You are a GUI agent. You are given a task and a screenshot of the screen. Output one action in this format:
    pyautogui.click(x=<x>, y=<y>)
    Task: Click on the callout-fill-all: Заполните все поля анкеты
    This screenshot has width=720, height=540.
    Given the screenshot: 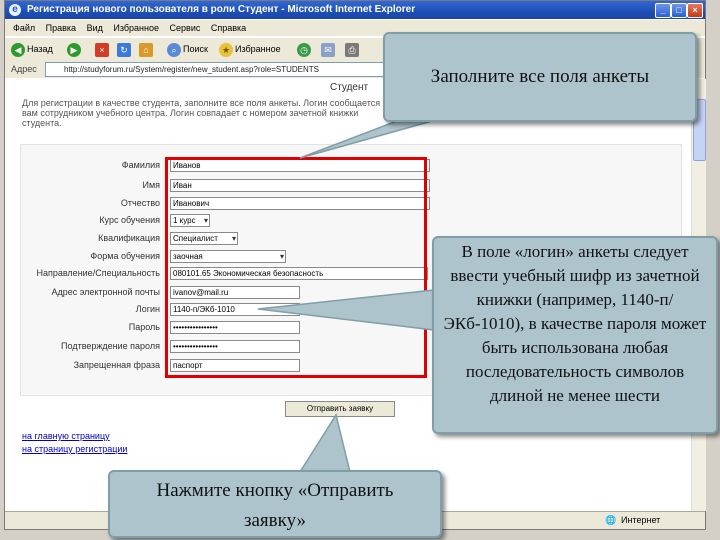 What is the action you would take?
    pyautogui.click(x=540, y=77)
    